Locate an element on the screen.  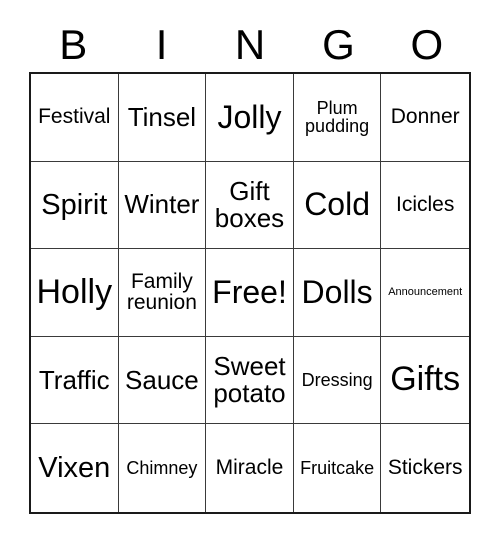
bingo-cell: Tinsel is located at coordinates (162, 118).